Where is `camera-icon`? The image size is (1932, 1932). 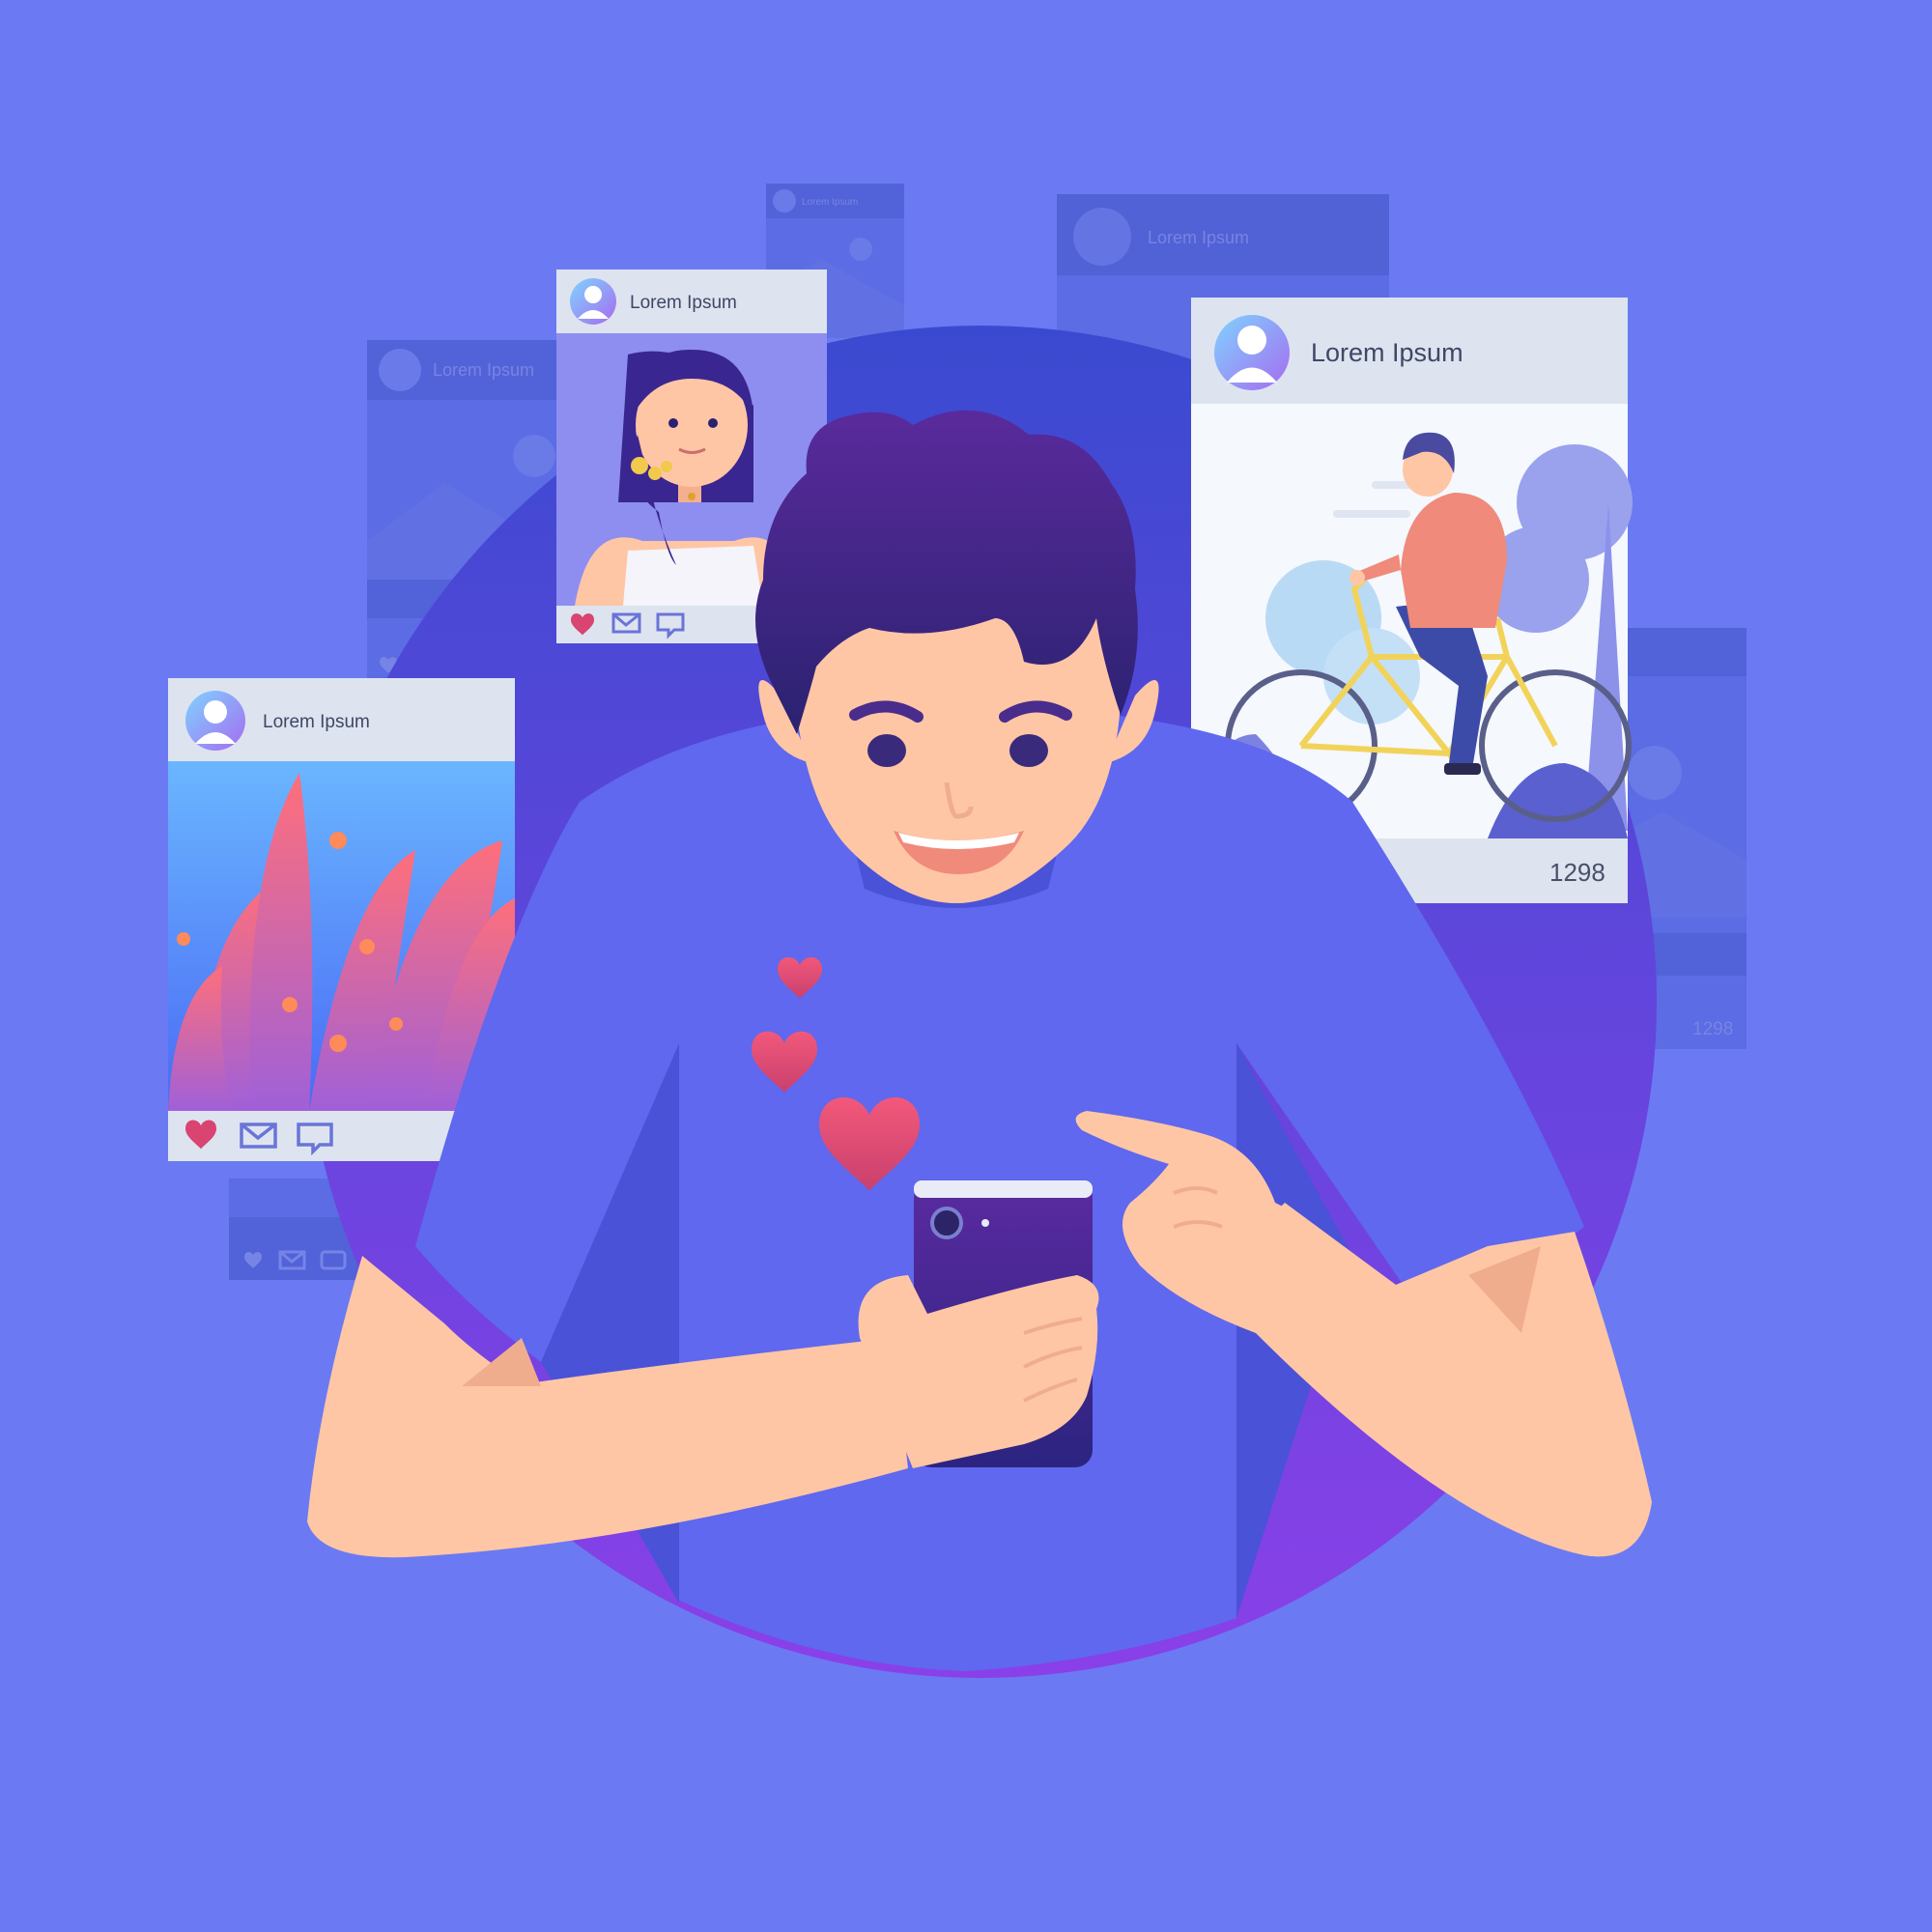
camera-icon is located at coordinates (946, 1223).